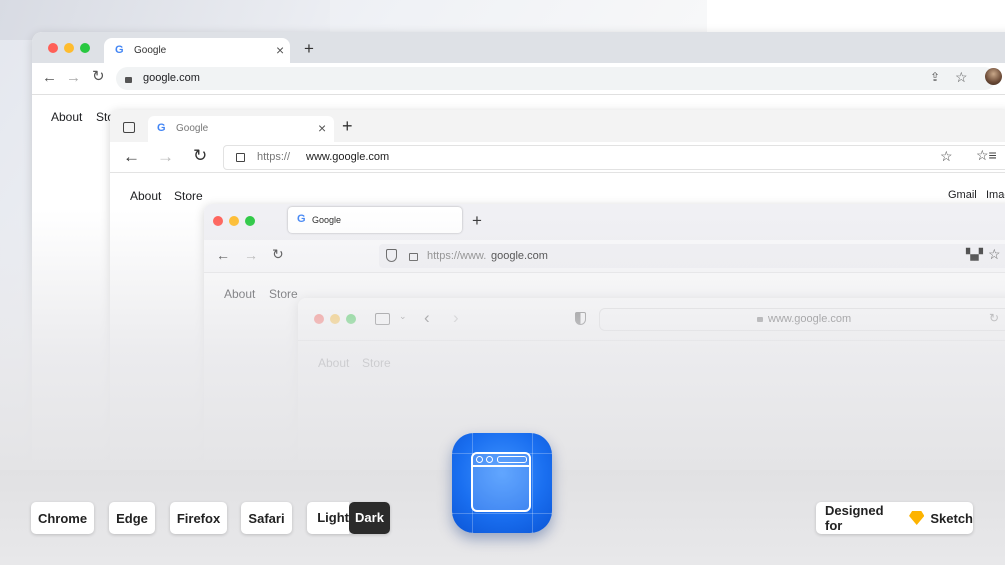 This screenshot has width=1005, height=565. Describe the element at coordinates (403, 316) in the screenshot. I see `chevron-down-icon: ⌄` at that location.